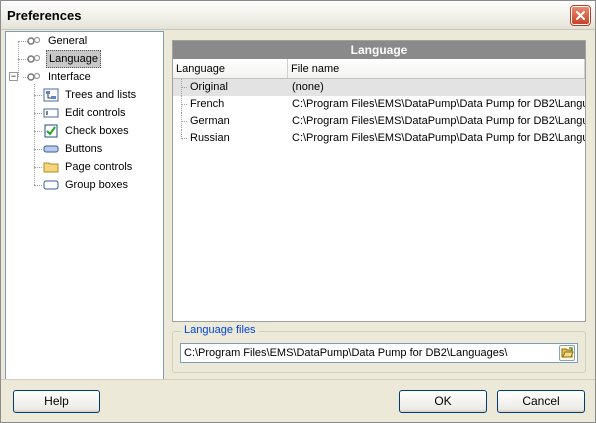 The height and width of the screenshot is (423, 596). I want to click on edit-control-icon, so click(51, 113).